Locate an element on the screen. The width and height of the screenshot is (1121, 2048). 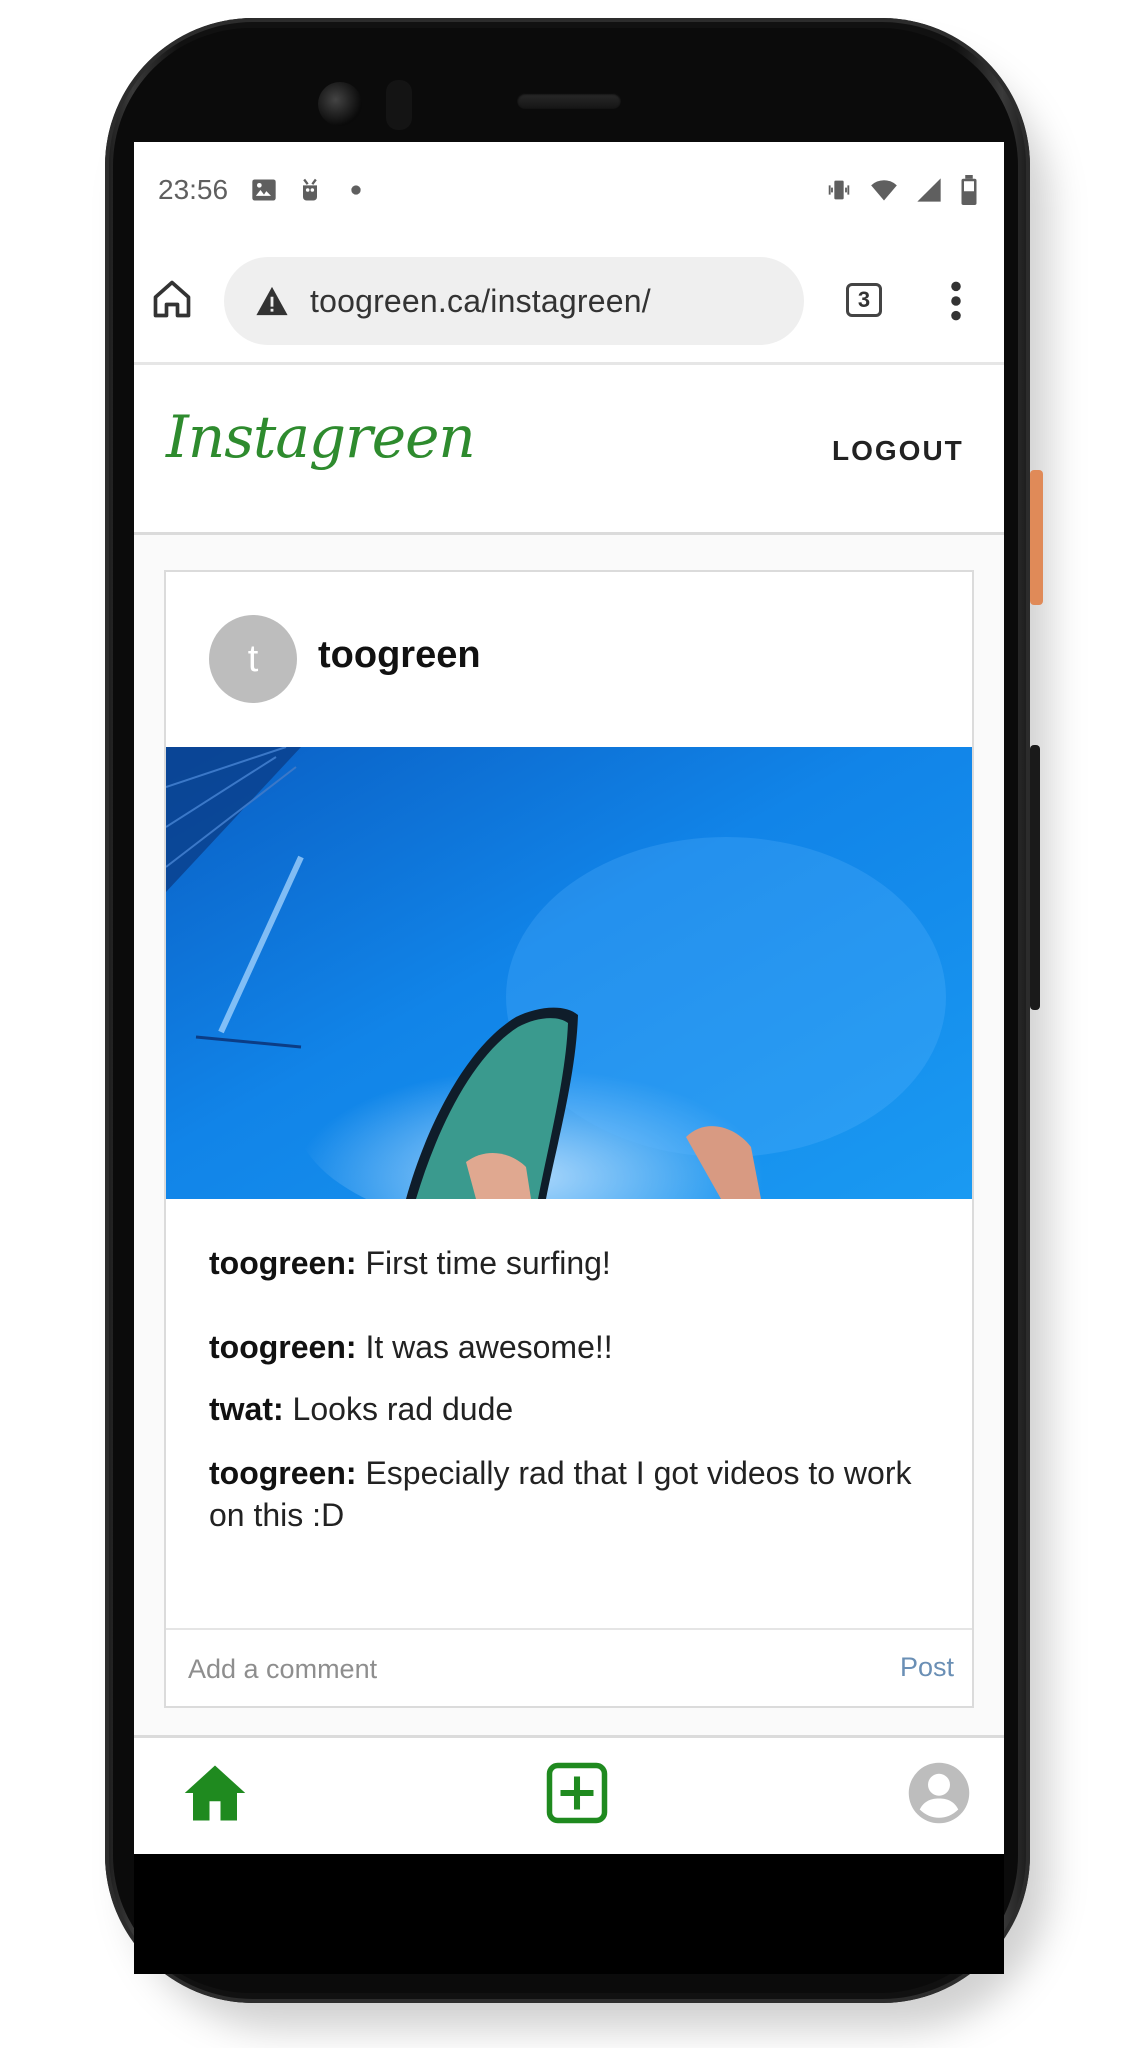
status-time: 23:56 is located at coordinates (193, 189).